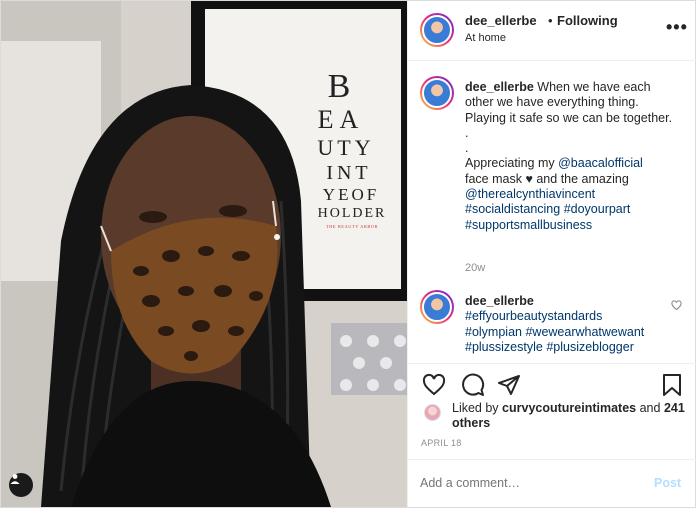  What do you see at coordinates (437, 30) in the screenshot?
I see `author-avatar` at bounding box center [437, 30].